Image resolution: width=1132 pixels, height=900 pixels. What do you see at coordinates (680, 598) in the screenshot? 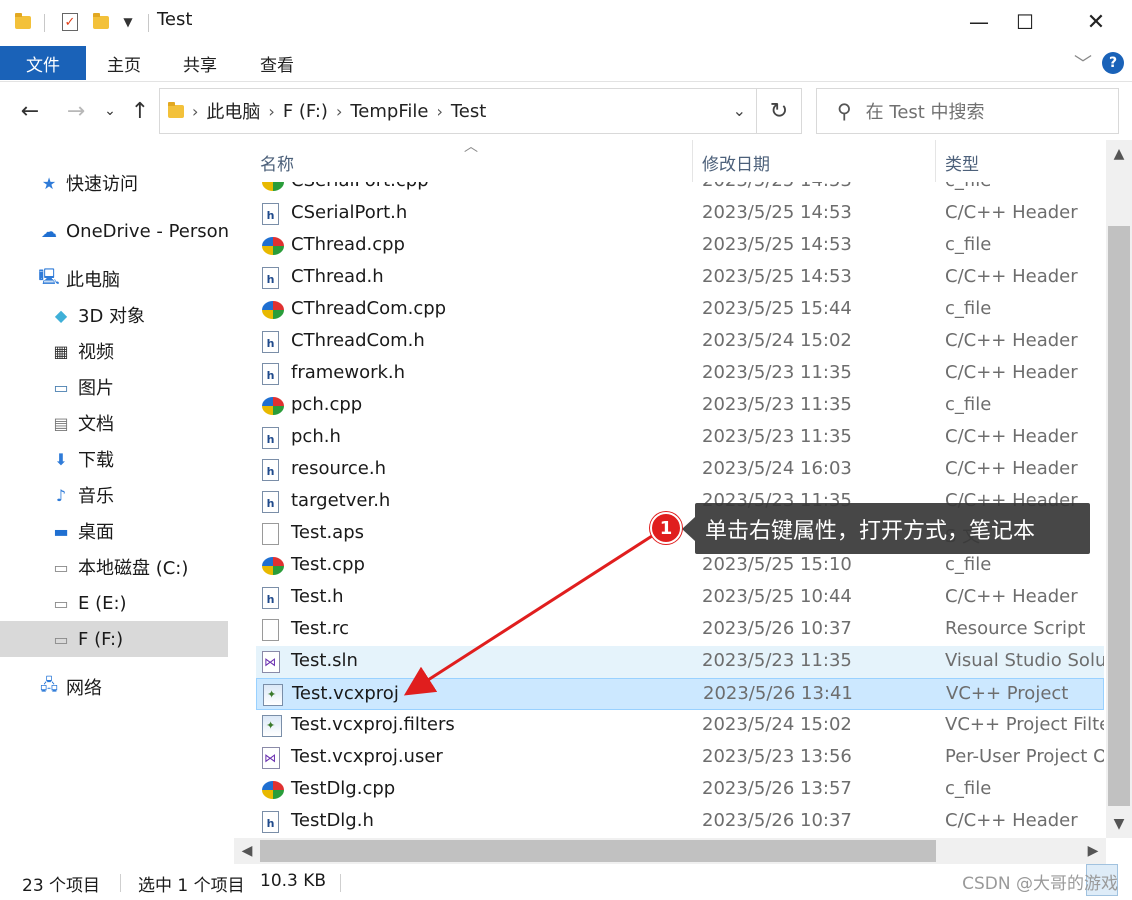
I see `file-row: h Test.h 2023/5/25 10:44 C/C++ Header` at bounding box center [680, 598].